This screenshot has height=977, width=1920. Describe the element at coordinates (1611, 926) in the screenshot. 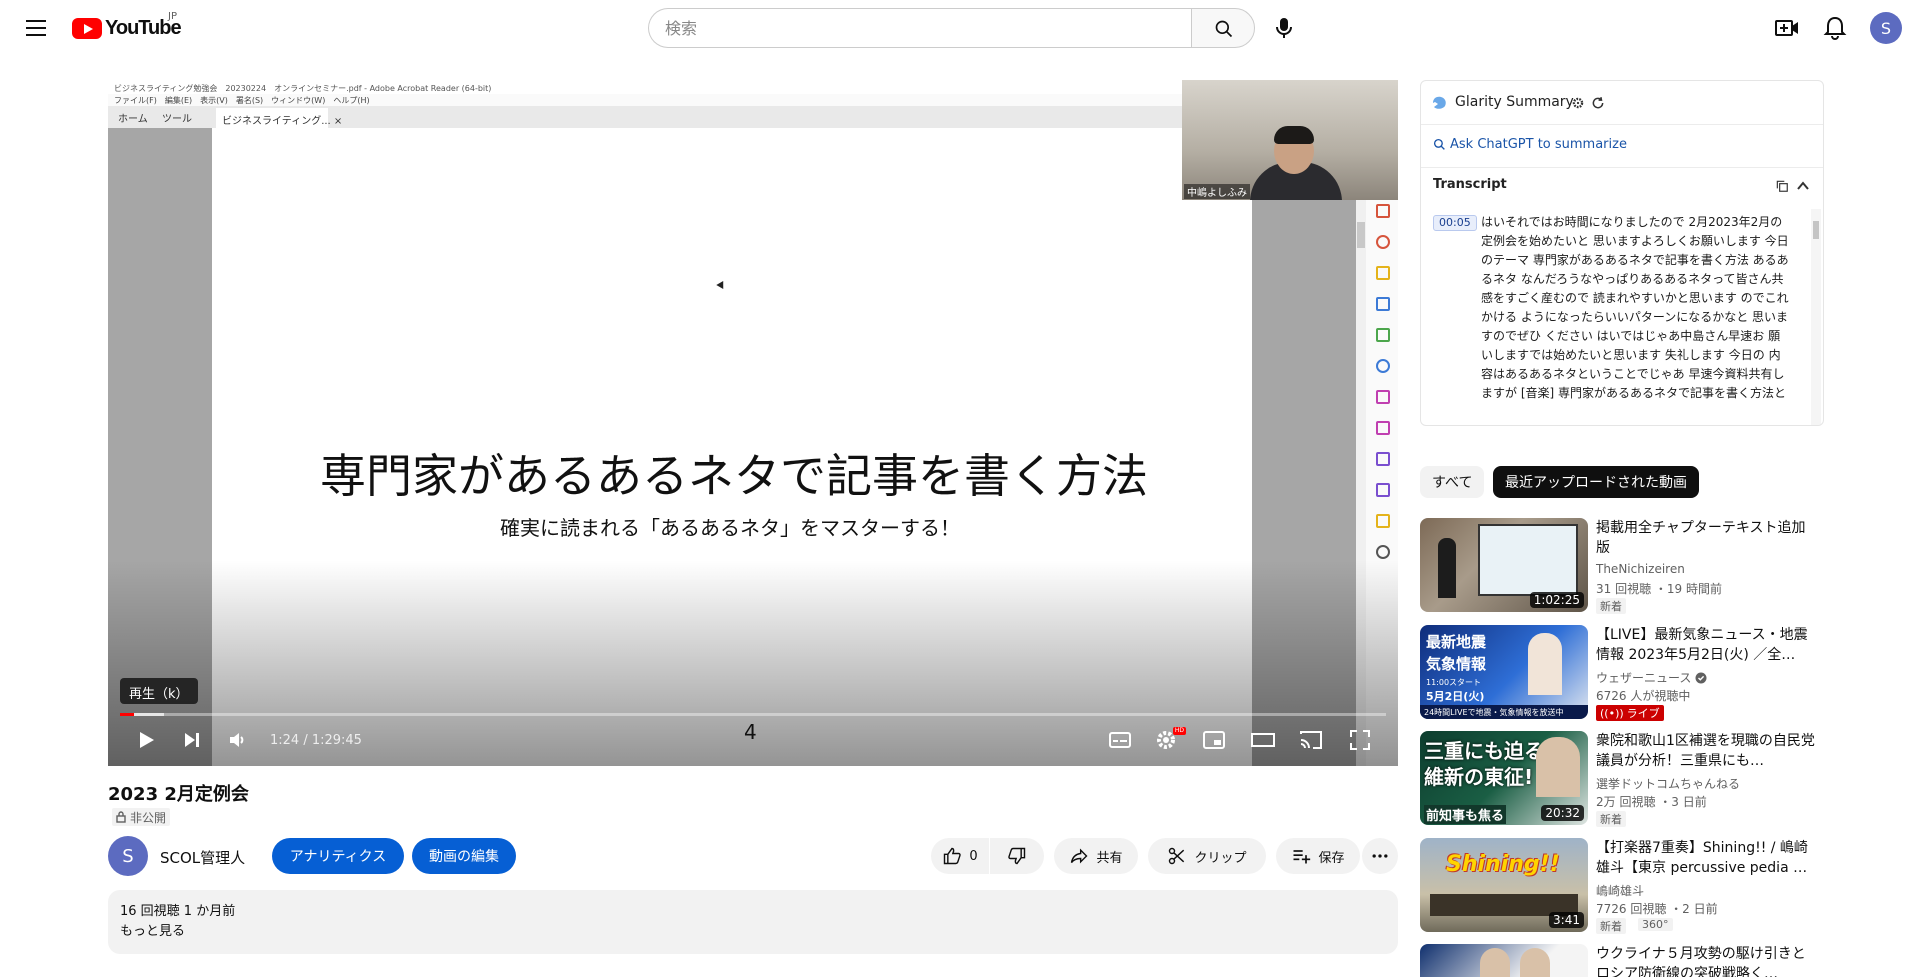

I see `new-badge: 新着` at that location.